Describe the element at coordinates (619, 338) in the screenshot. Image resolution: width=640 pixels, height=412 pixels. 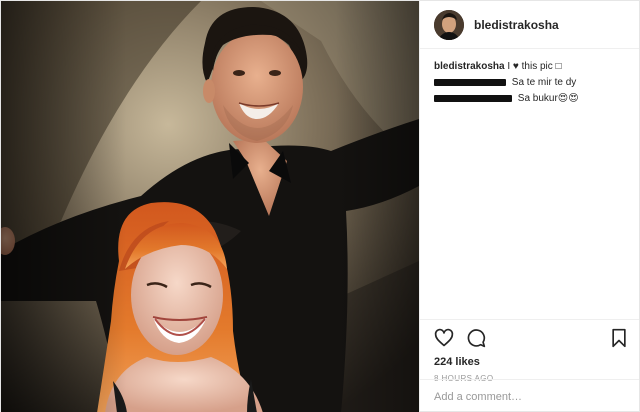
I see `bookmark-icon` at that location.